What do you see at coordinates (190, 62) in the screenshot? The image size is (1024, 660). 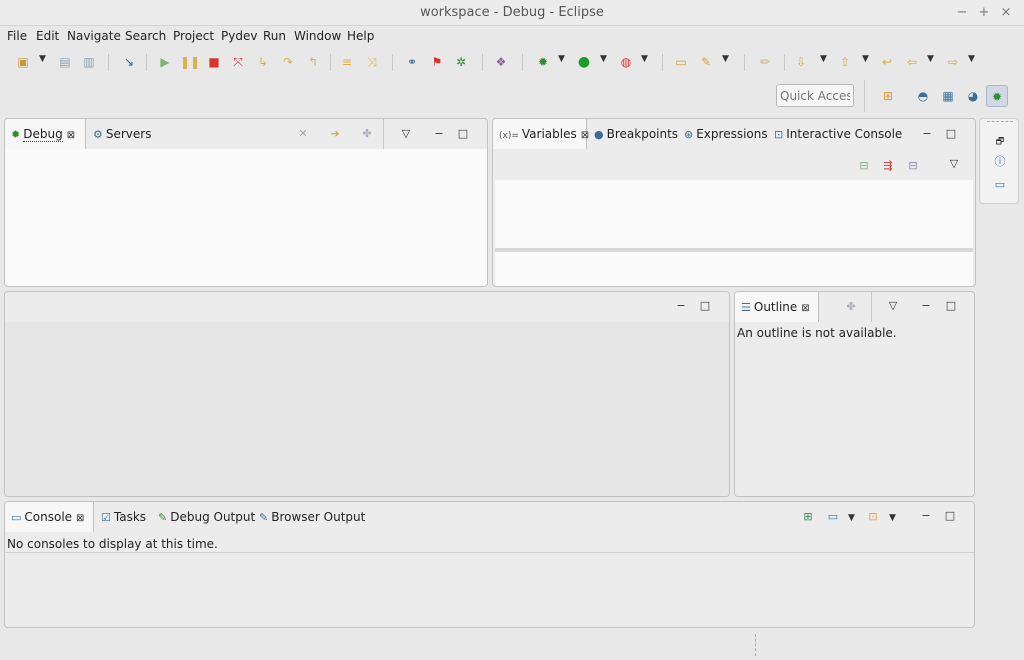 I see `suspend-icon: ❚❚` at bounding box center [190, 62].